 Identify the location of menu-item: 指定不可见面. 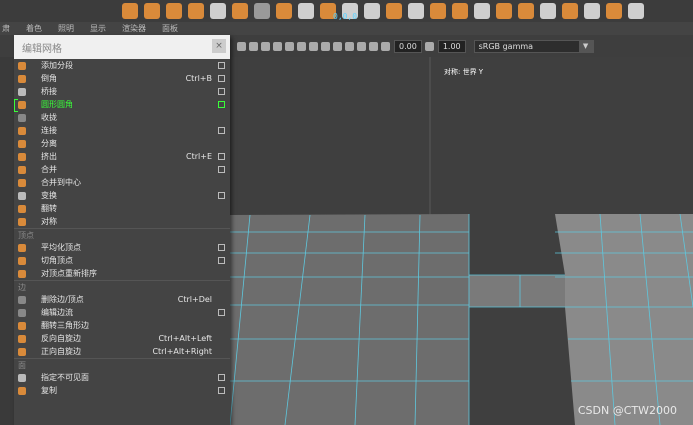
(122, 377).